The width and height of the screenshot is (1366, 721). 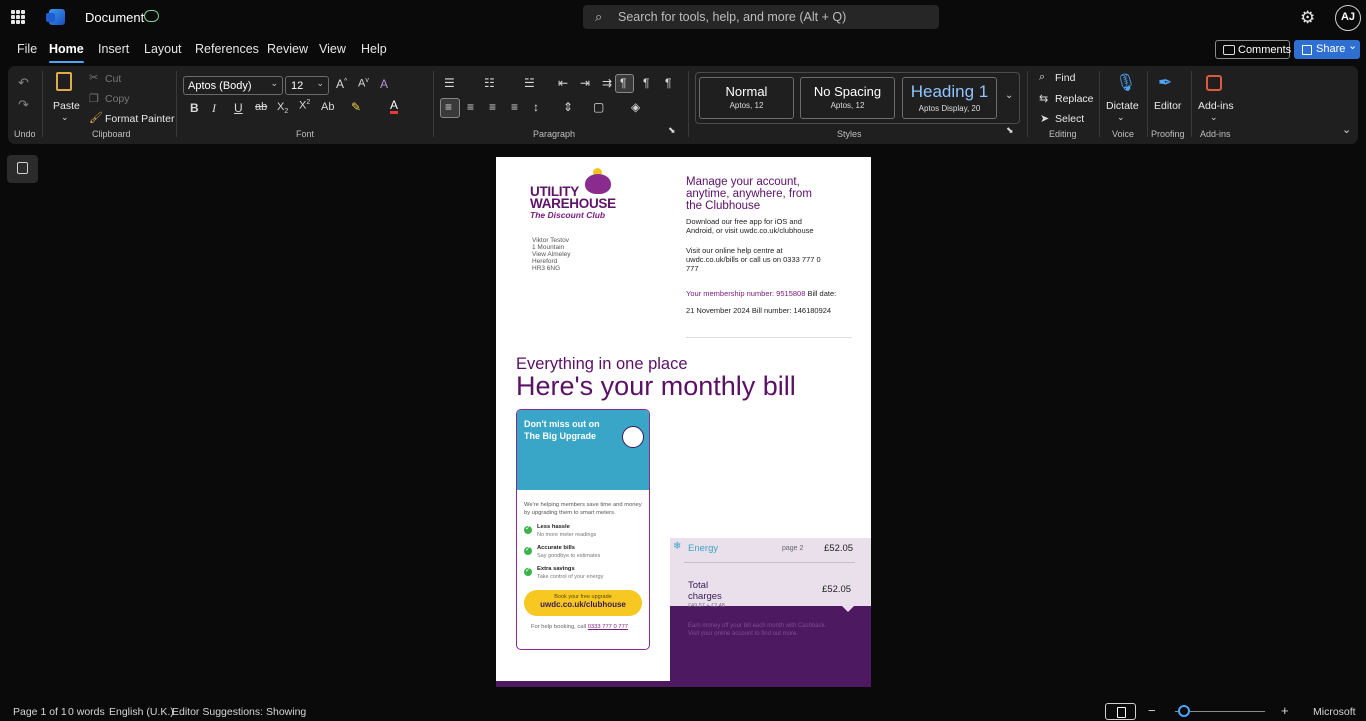 What do you see at coordinates (449, 83) in the screenshot?
I see `bullets-icon: ☰` at bounding box center [449, 83].